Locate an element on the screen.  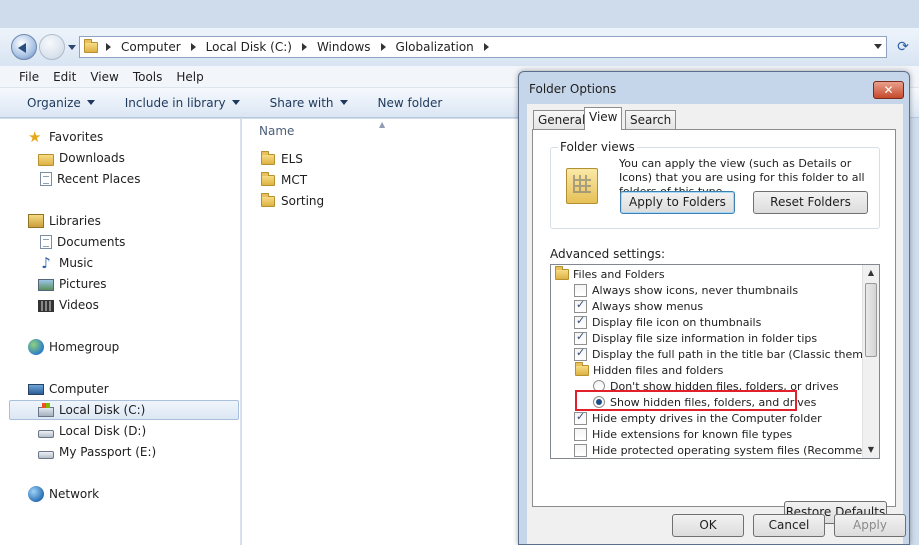
nav-homegroup: Homegroup is located at coordinates (73, 347).